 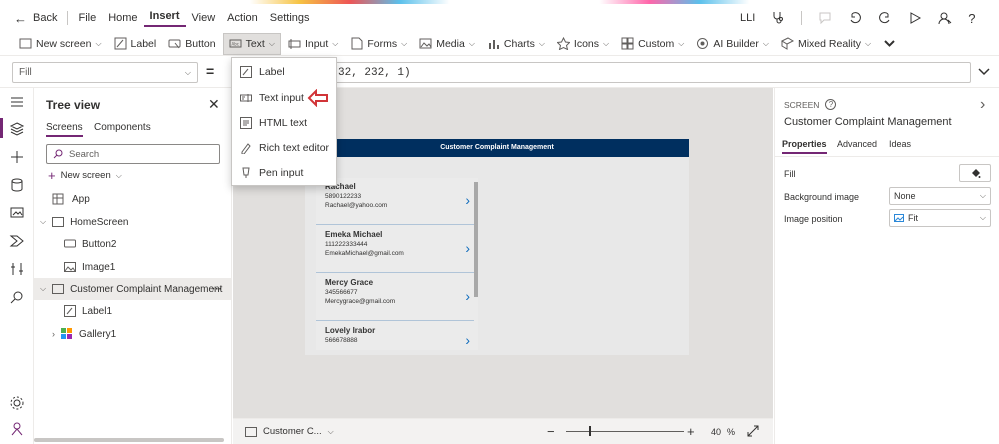 I want to click on user-initials: LLI, so click(x=747, y=18).